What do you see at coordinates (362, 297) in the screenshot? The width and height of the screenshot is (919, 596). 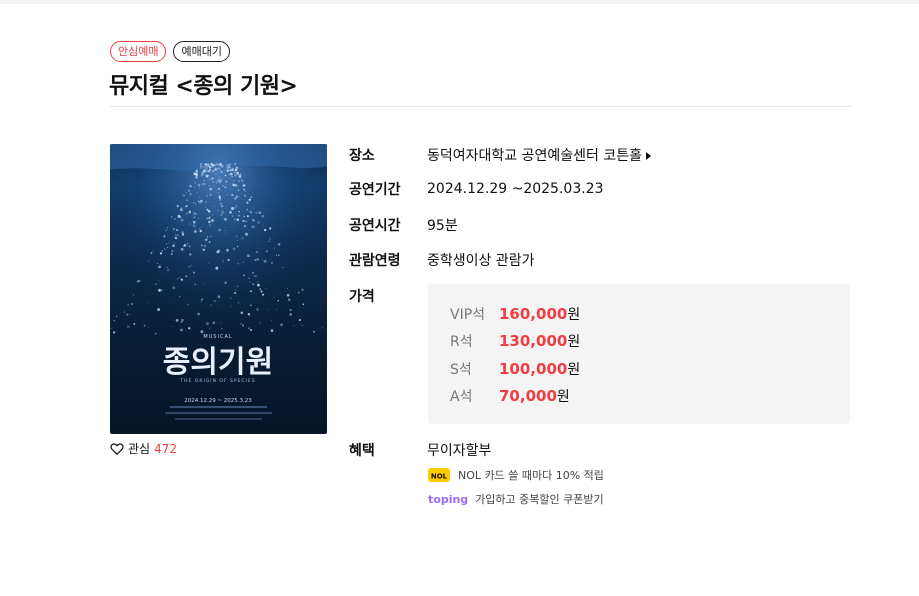 I see `price-label: 가격` at bounding box center [362, 297].